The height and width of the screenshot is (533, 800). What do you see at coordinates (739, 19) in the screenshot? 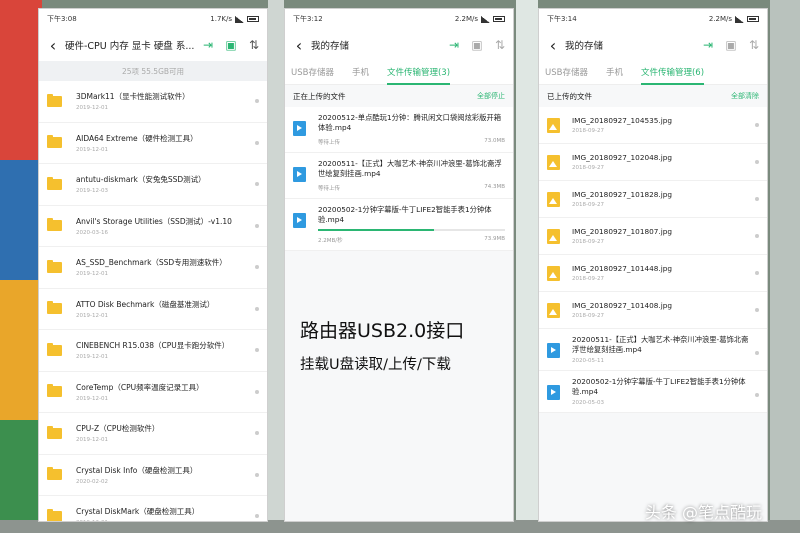
I see `signal-icon` at bounding box center [739, 19].